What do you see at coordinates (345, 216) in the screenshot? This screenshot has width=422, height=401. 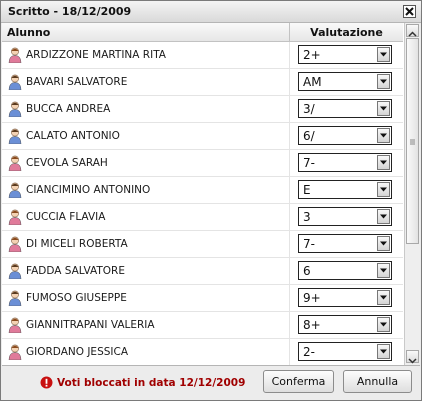 I see `grade-select: 3` at bounding box center [345, 216].